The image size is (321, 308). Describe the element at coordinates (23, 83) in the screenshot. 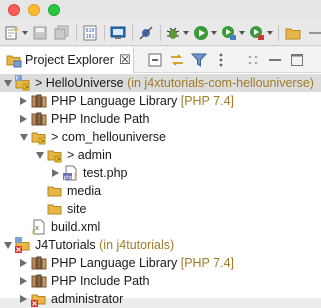

I see `php-project-icon: P >` at that location.